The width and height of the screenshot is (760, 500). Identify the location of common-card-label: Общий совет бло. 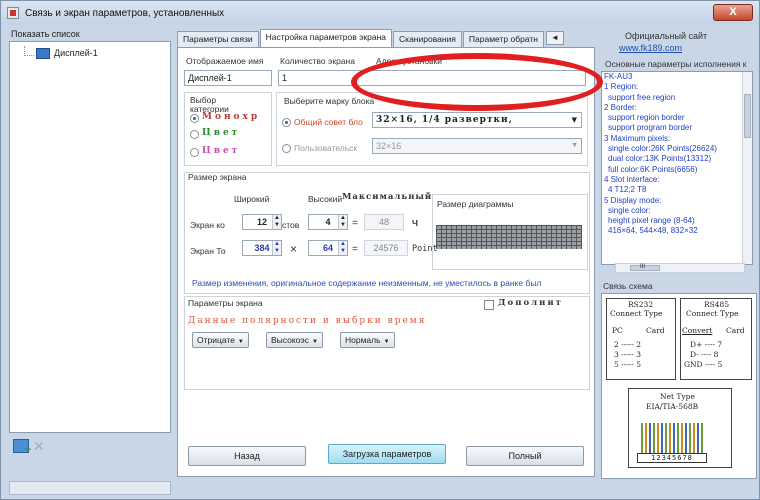
(328, 122).